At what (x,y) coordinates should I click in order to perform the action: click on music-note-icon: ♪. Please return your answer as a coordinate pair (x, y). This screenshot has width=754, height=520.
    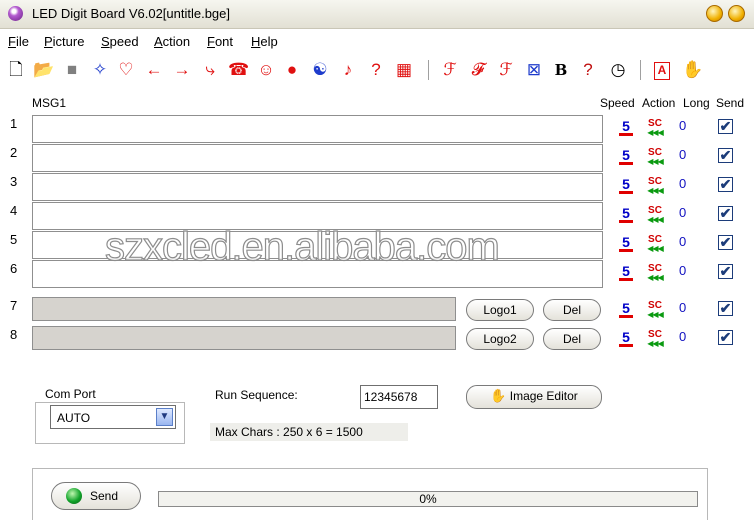
    Looking at the image, I should click on (348, 70).